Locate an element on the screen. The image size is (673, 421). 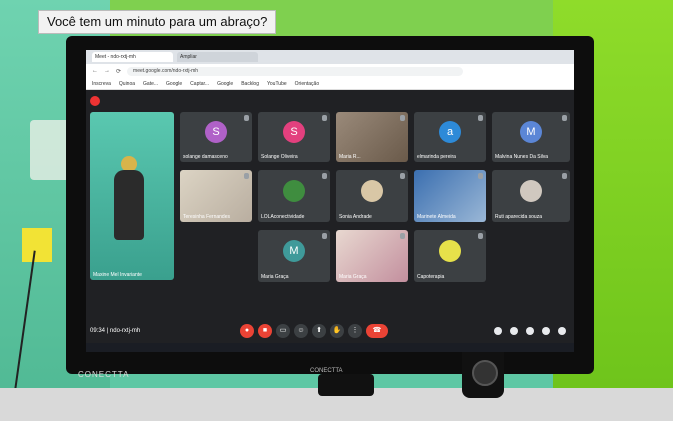
participant-name: Malvina Nunes Da Silva is located at coordinates (522, 157).